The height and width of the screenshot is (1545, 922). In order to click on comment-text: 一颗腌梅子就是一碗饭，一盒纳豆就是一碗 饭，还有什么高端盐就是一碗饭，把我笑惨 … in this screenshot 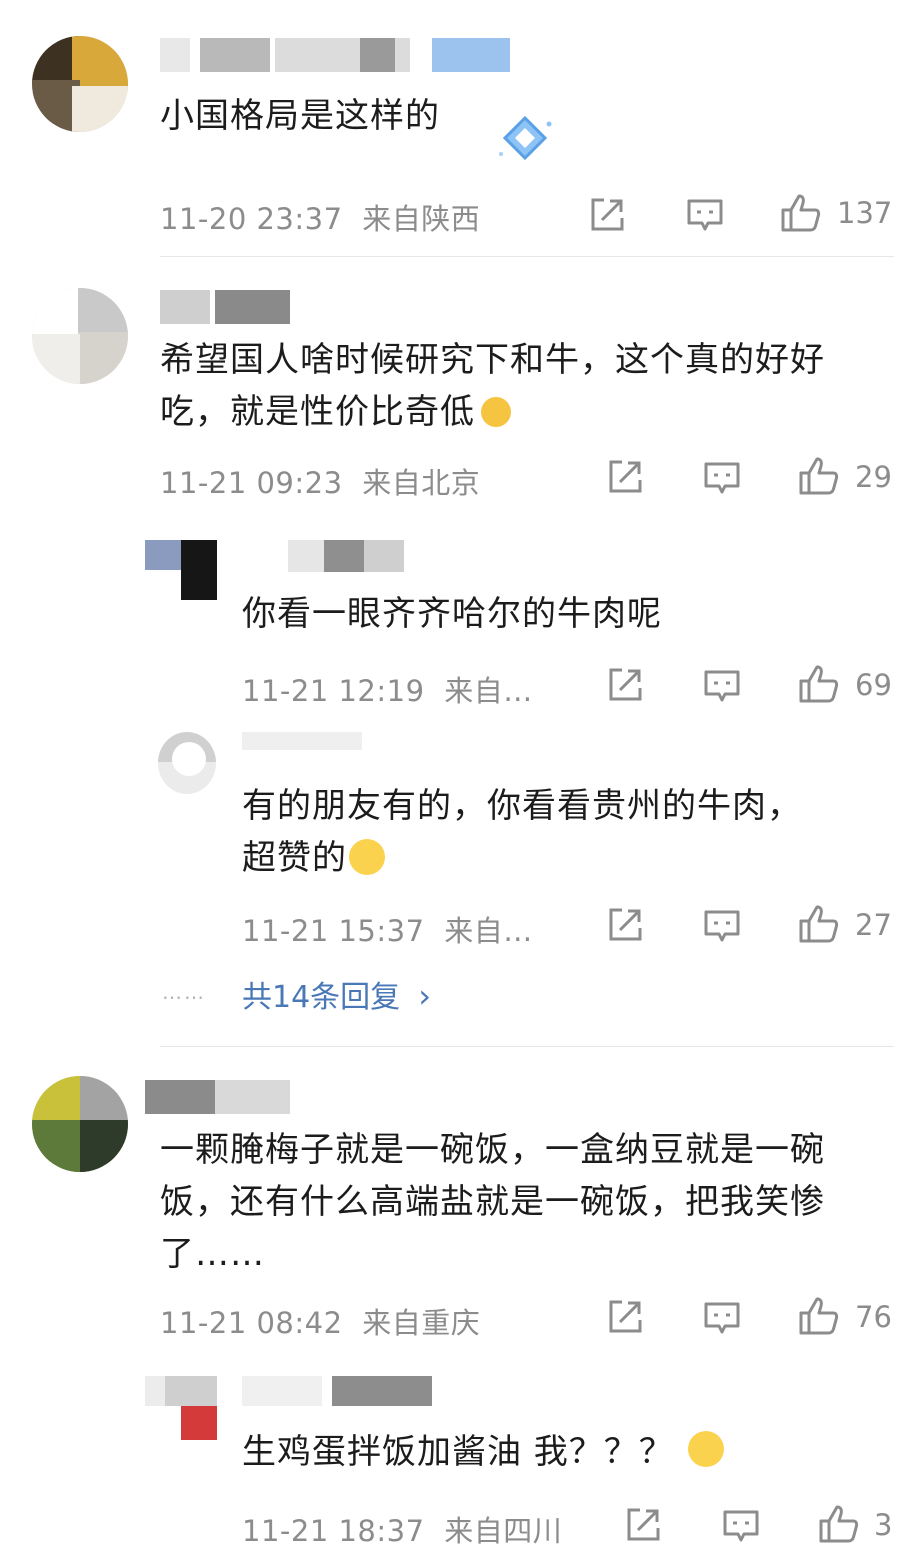, I will do `click(492, 1202)`.